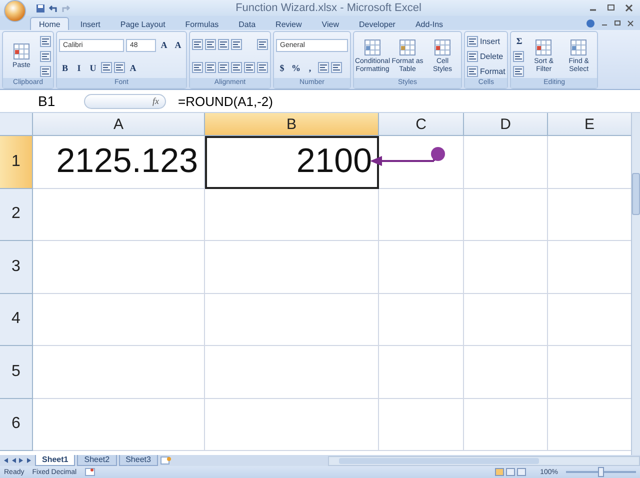  I want to click on ribbon-tab: Add-Ins, so click(429, 23).